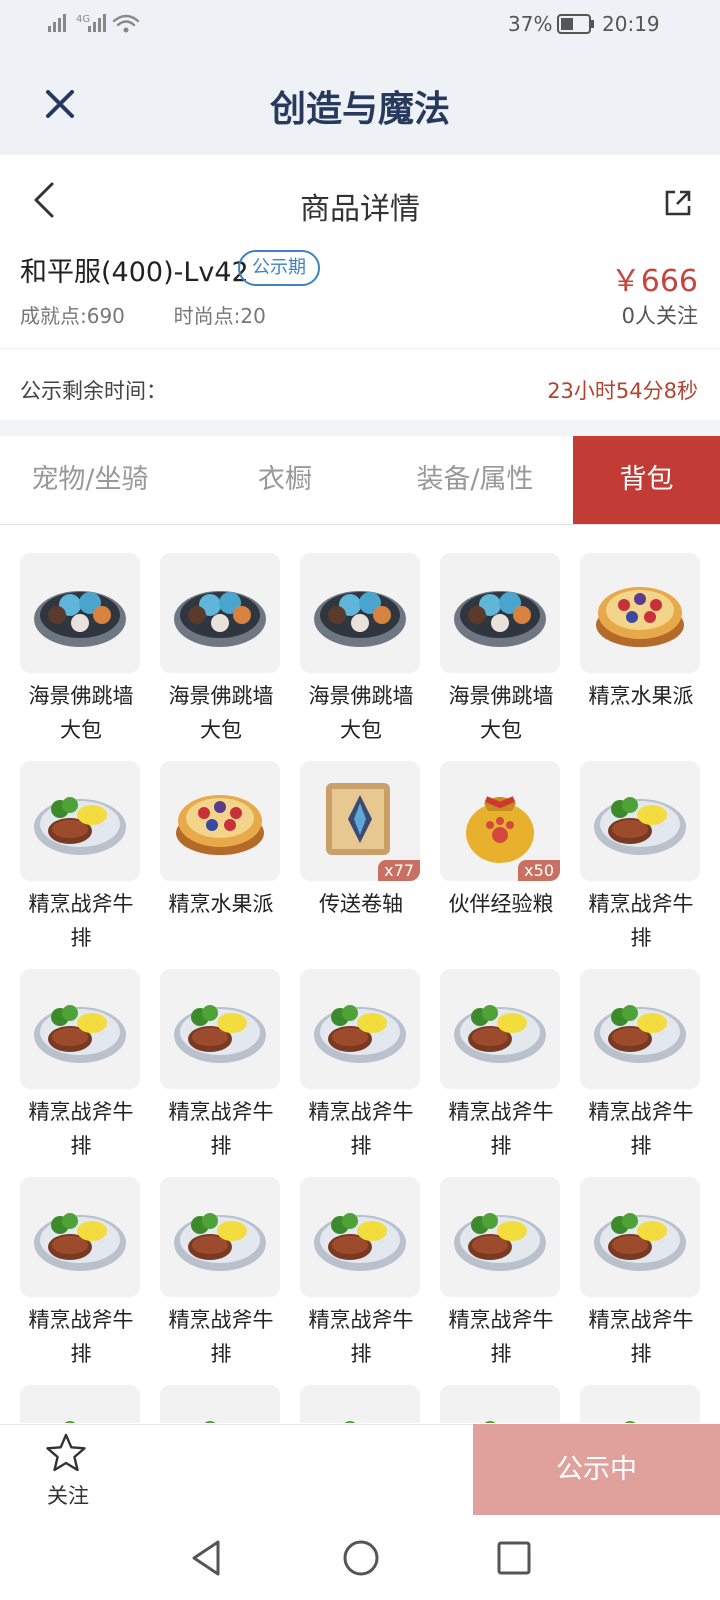 This screenshot has width=720, height=1600. I want to click on fashion-points: 时尚点:20, so click(219, 316).